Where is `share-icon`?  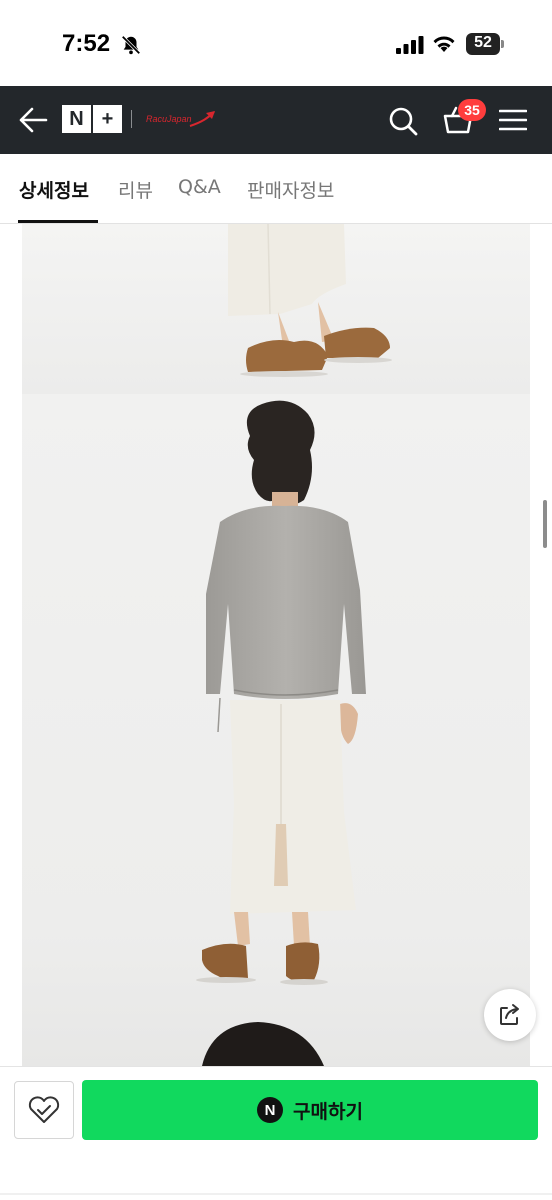 share-icon is located at coordinates (509, 1014).